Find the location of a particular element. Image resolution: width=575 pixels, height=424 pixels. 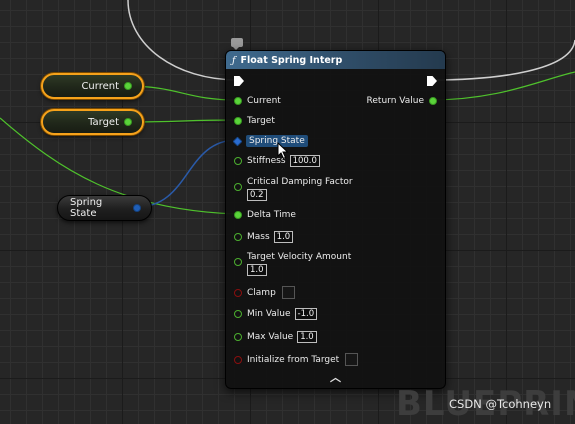

input-delta-time-row: Delta Time is located at coordinates (265, 215).